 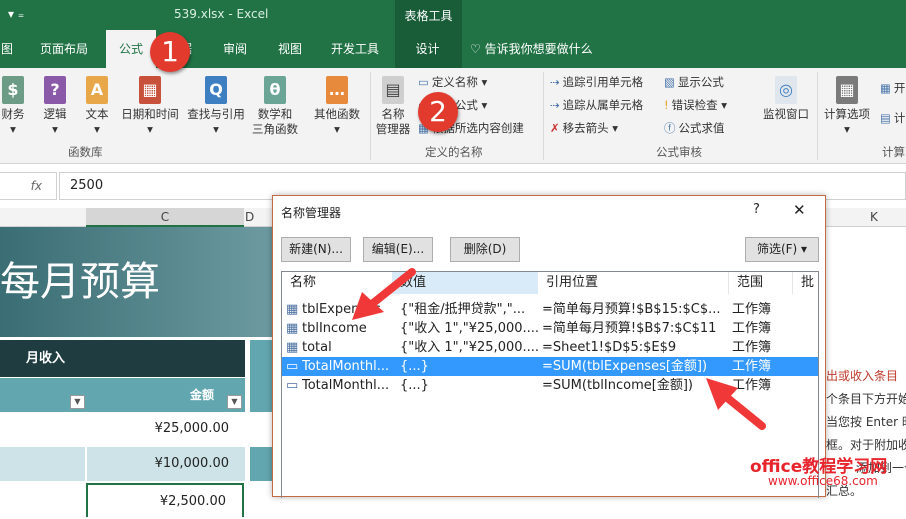 I want to click on arrow-to-formula, so click(x=736, y=404).